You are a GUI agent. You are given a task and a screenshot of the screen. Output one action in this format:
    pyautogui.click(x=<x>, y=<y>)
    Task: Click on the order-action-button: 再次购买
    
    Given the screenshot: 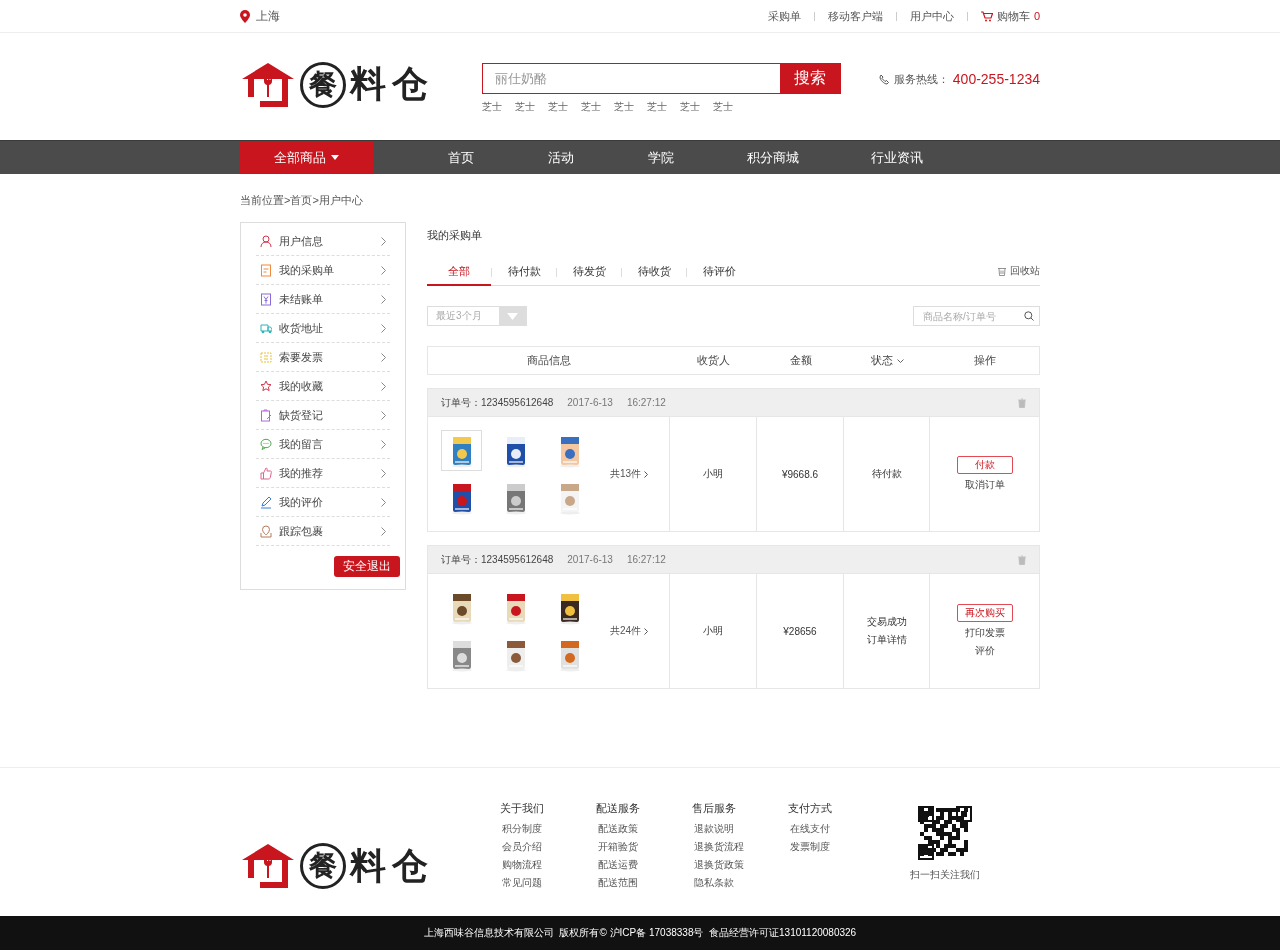 What is the action you would take?
    pyautogui.click(x=984, y=613)
    